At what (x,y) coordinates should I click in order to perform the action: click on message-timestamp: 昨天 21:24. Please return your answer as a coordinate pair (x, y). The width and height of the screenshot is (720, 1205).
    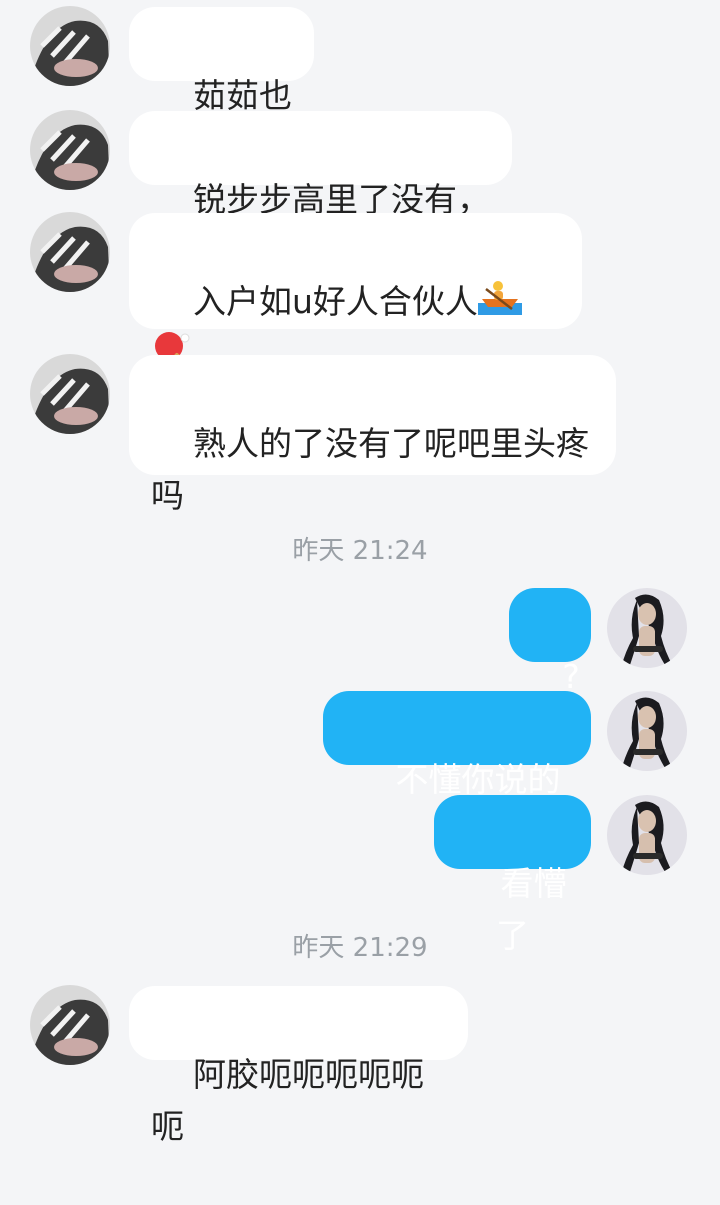
    Looking at the image, I should click on (360, 551).